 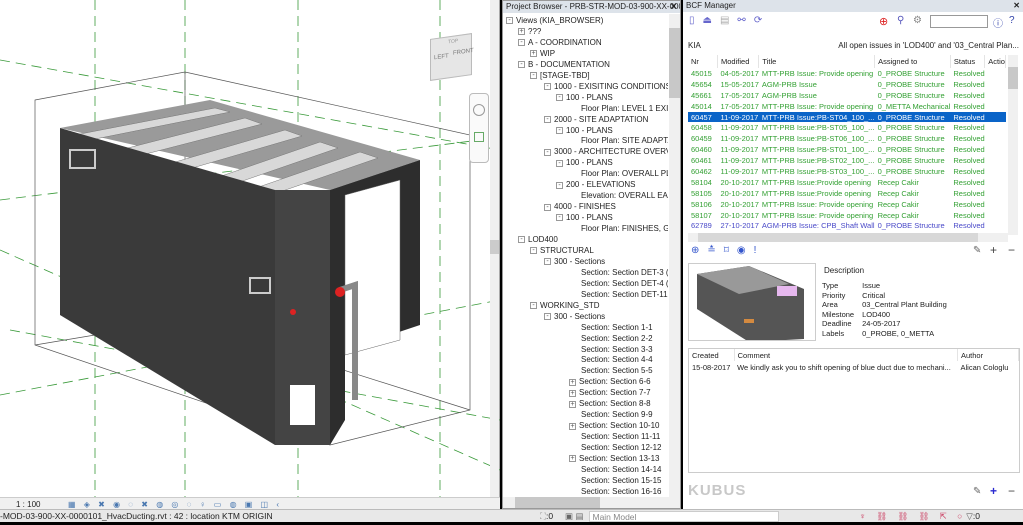 I want to click on level-icon: ≛, so click(x=715, y=250).